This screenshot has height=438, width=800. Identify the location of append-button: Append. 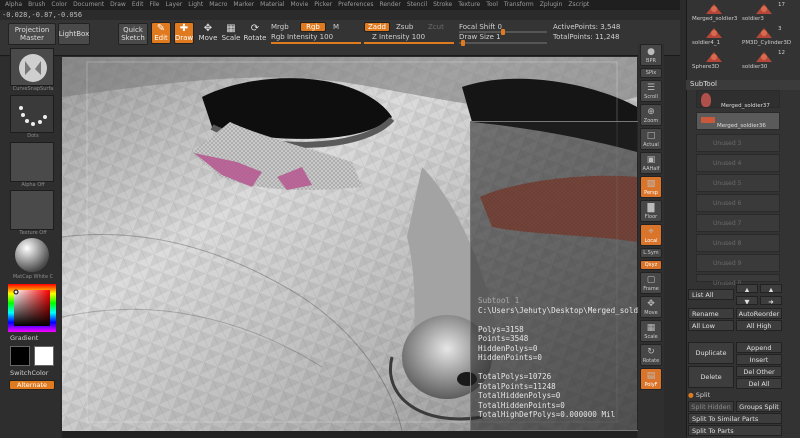
(759, 347).